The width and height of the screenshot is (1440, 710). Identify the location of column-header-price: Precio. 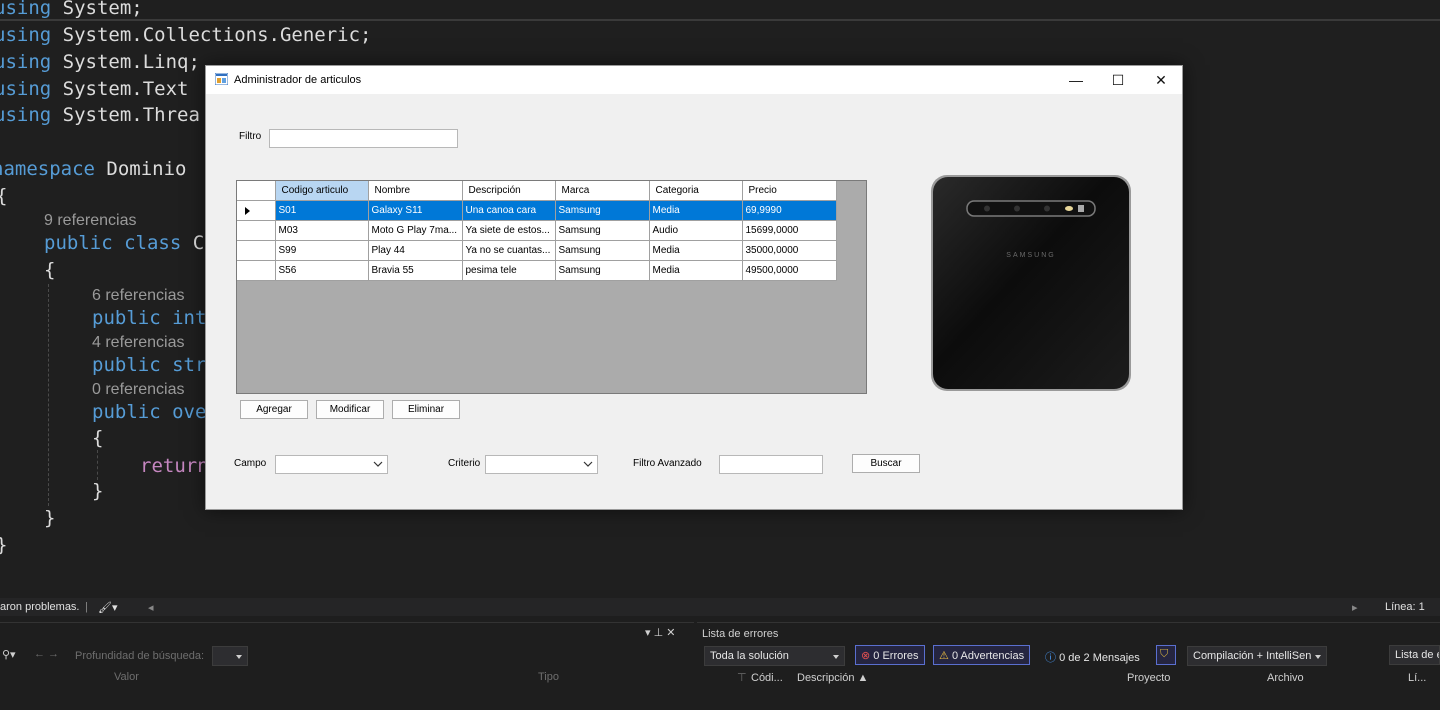
(789, 191).